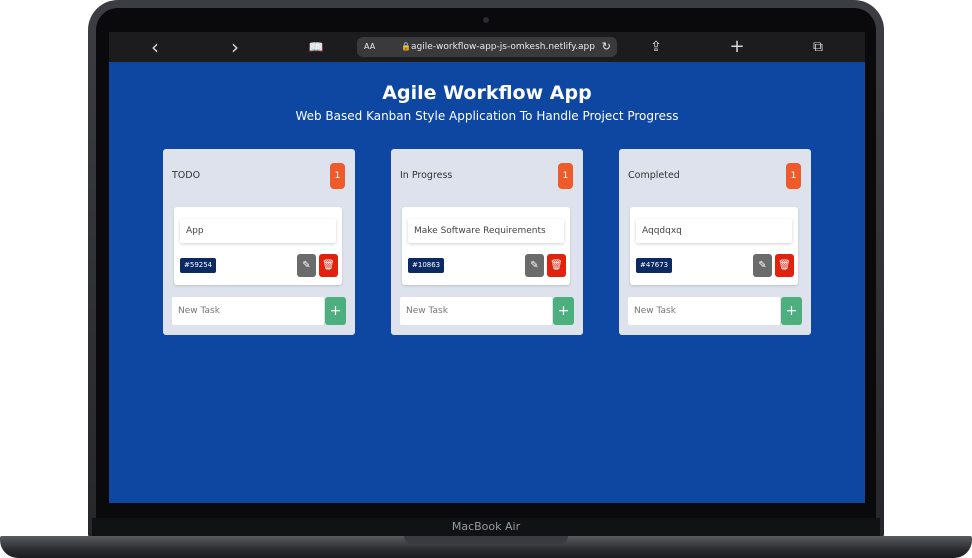 This screenshot has width=972, height=558. What do you see at coordinates (186, 175) in the screenshot?
I see `board-title: TODO` at bounding box center [186, 175].